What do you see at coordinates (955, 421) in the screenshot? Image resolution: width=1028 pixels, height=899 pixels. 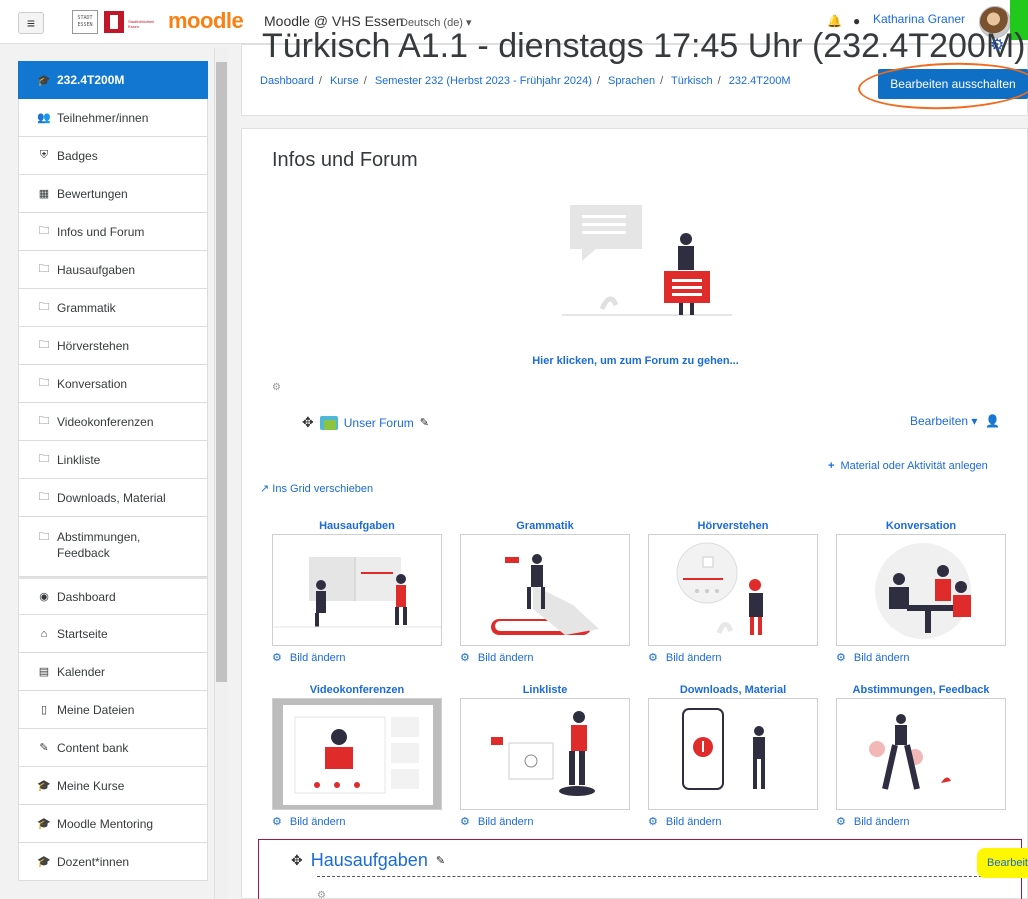 I see `edit-dropdown: Bearbeiten ▾ 👤` at bounding box center [955, 421].